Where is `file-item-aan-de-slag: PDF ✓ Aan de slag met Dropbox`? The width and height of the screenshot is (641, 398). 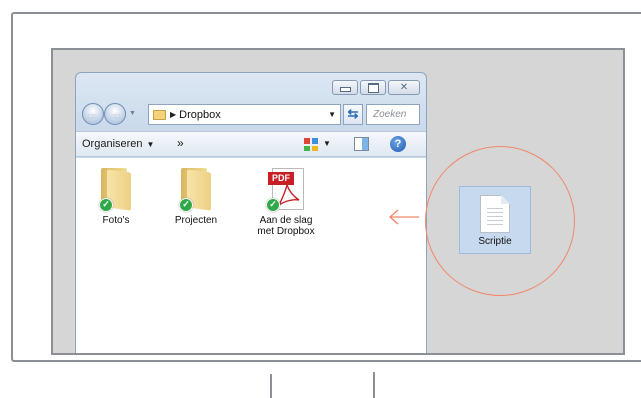 file-item-aan-de-slag: PDF ✓ Aan de slag met Dropbox is located at coordinates (286, 202).